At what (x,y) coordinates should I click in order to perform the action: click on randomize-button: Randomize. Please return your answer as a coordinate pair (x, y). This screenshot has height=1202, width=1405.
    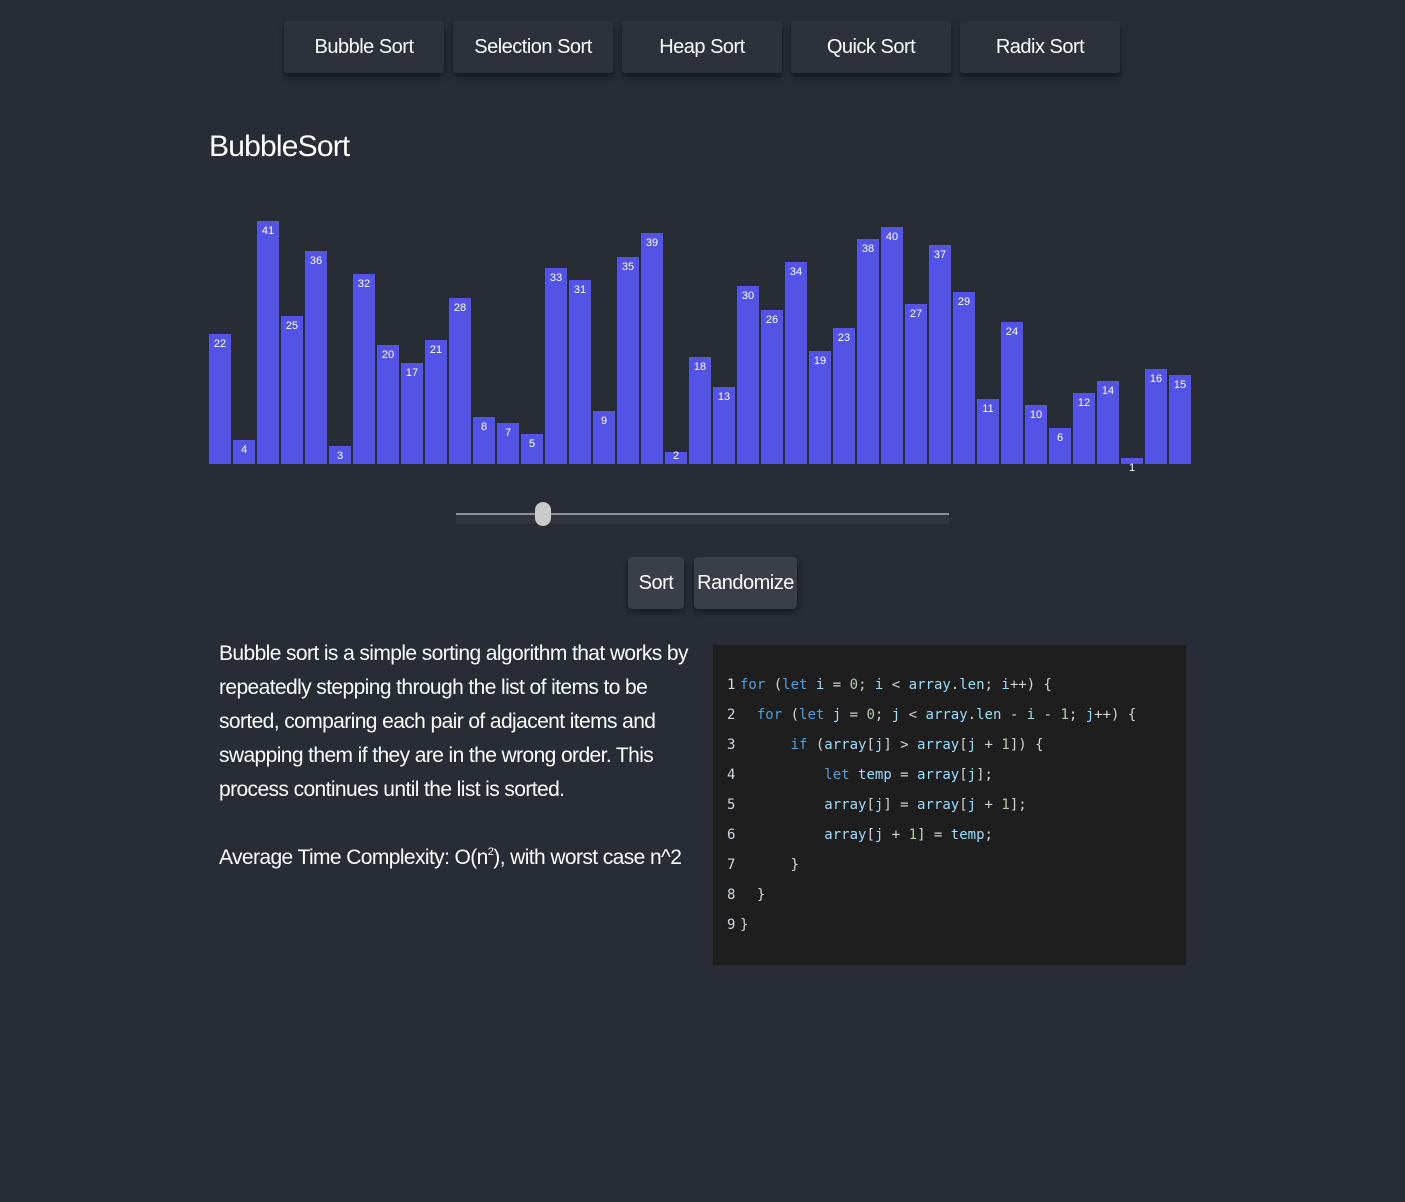
    Looking at the image, I should click on (745, 583).